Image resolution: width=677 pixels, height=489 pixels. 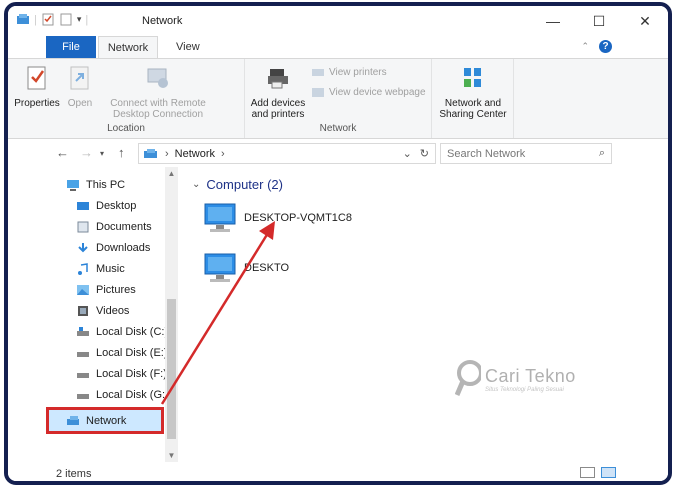 What do you see at coordinates (318, 72) in the screenshot?
I see `view-printers-icon` at bounding box center [318, 72].